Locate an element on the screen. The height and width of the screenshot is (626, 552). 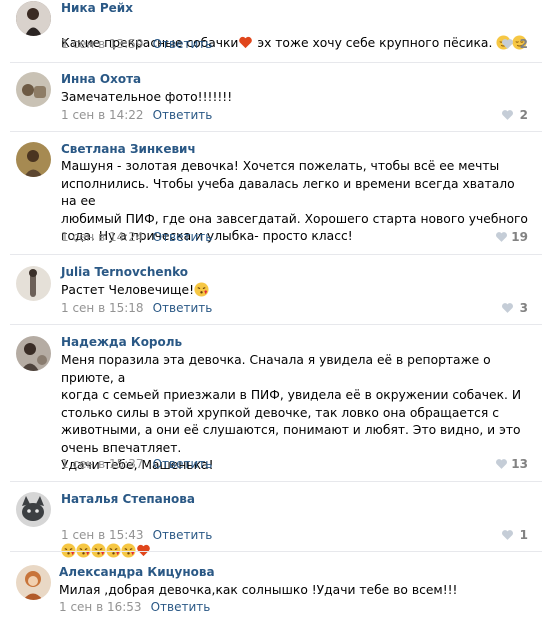
like-count: 3 is located at coordinates (524, 308).